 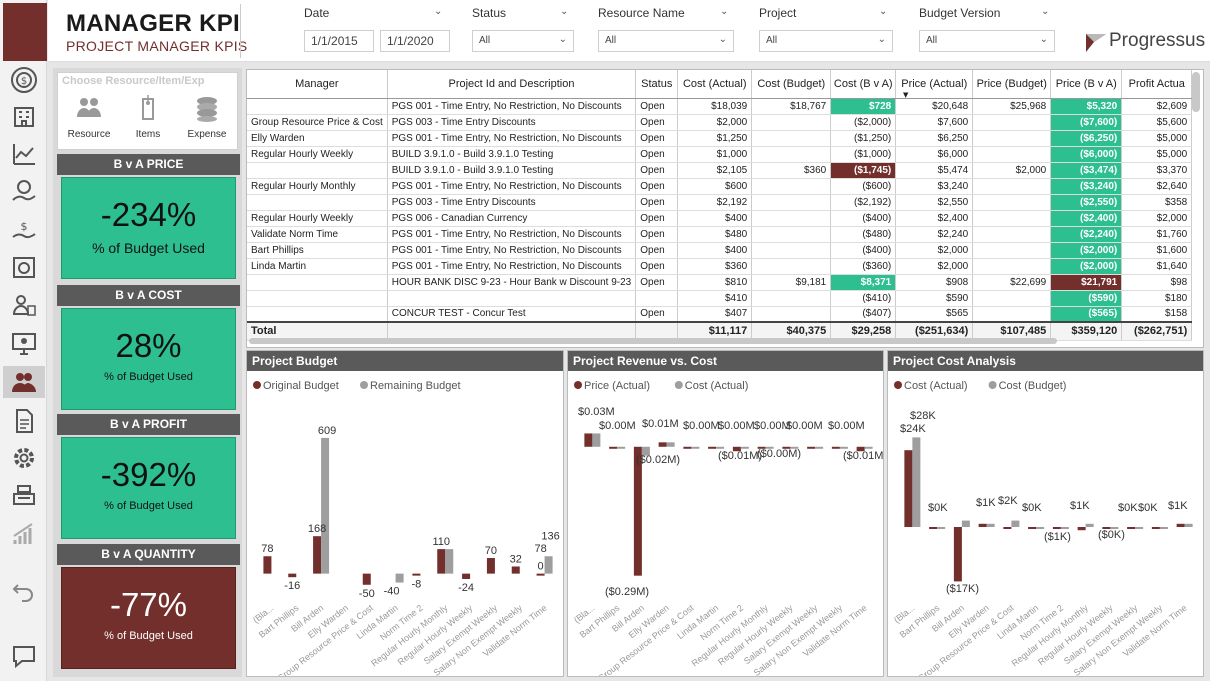 What do you see at coordinates (24, 306) in the screenshot?
I see `person-clipboard-icon` at bounding box center [24, 306].